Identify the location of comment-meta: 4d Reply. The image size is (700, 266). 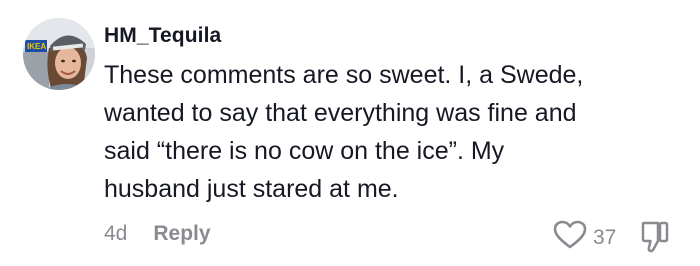
(157, 234).